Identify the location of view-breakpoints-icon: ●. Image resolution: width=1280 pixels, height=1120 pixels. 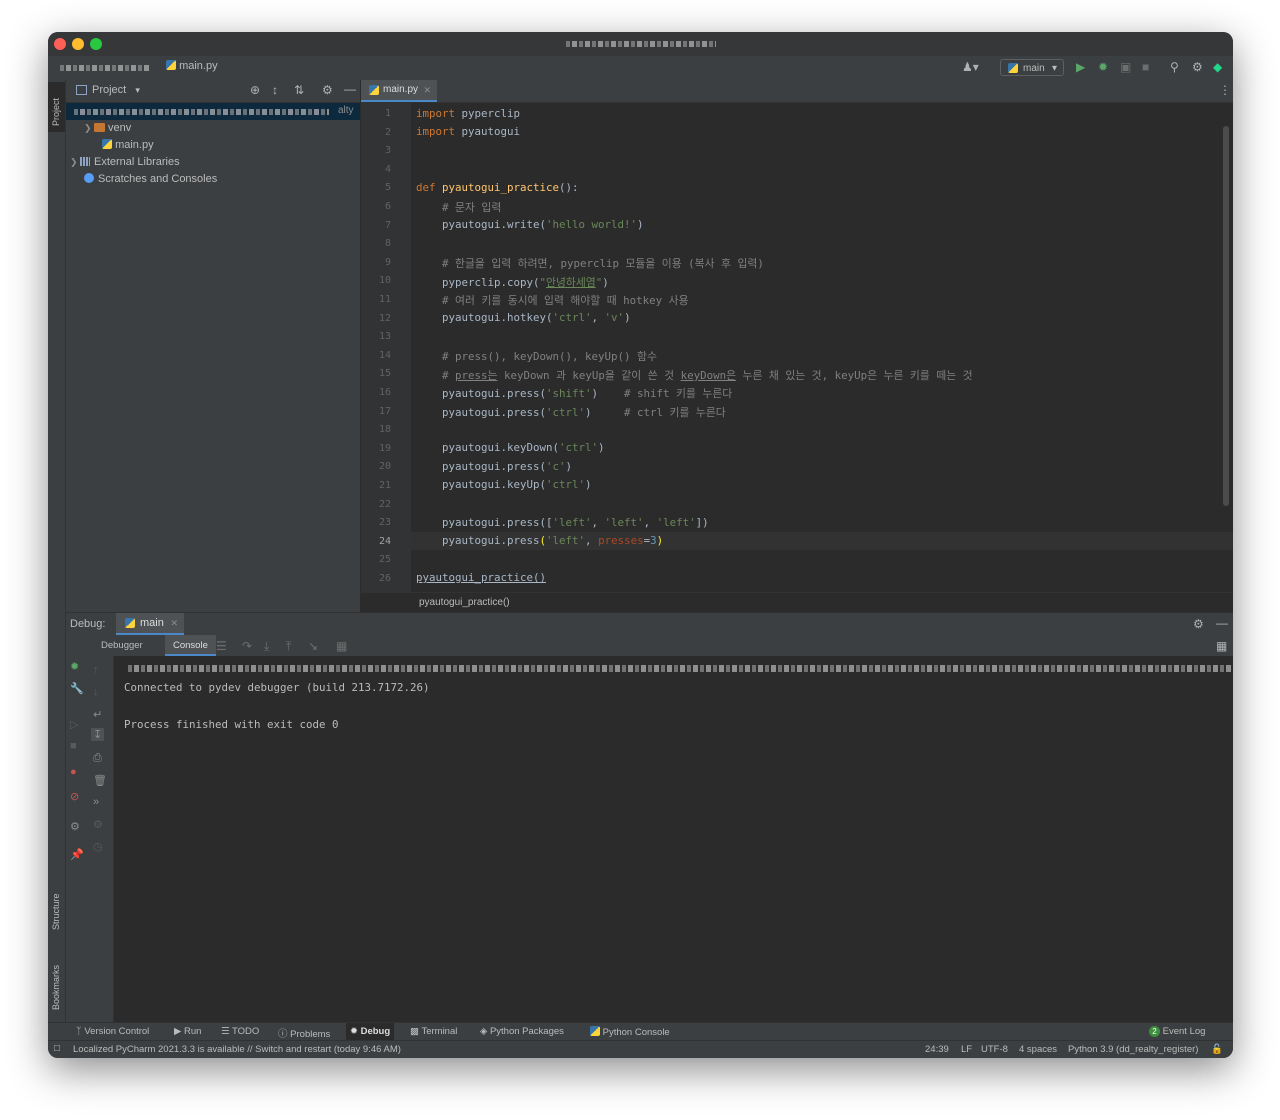
(73, 772).